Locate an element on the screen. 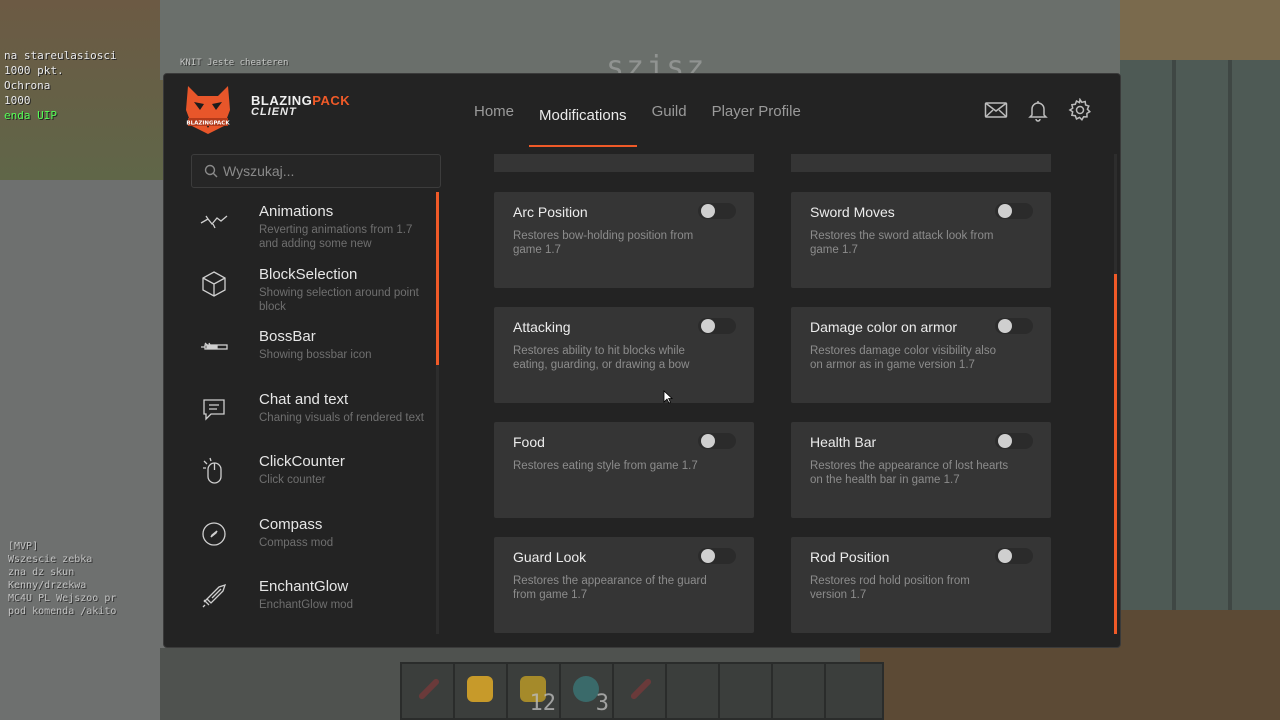 This screenshot has width=1280, height=720. sidebar-item-clickcounter: ClickCounter Click counter is located at coordinates (316, 480).